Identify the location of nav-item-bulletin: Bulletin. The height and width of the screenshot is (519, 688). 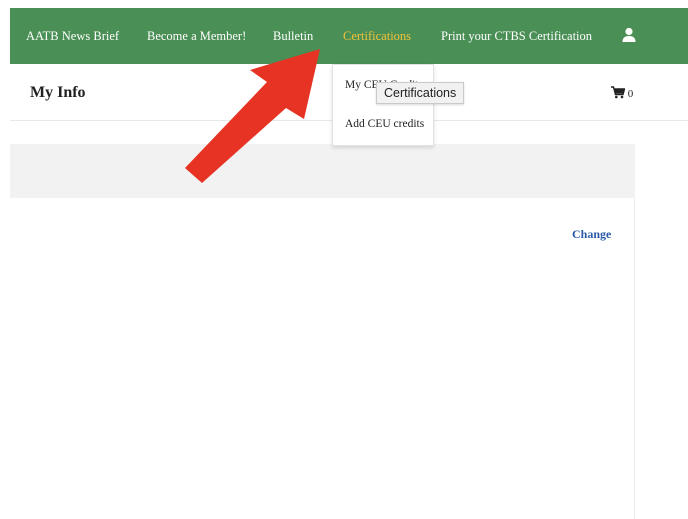
(293, 36).